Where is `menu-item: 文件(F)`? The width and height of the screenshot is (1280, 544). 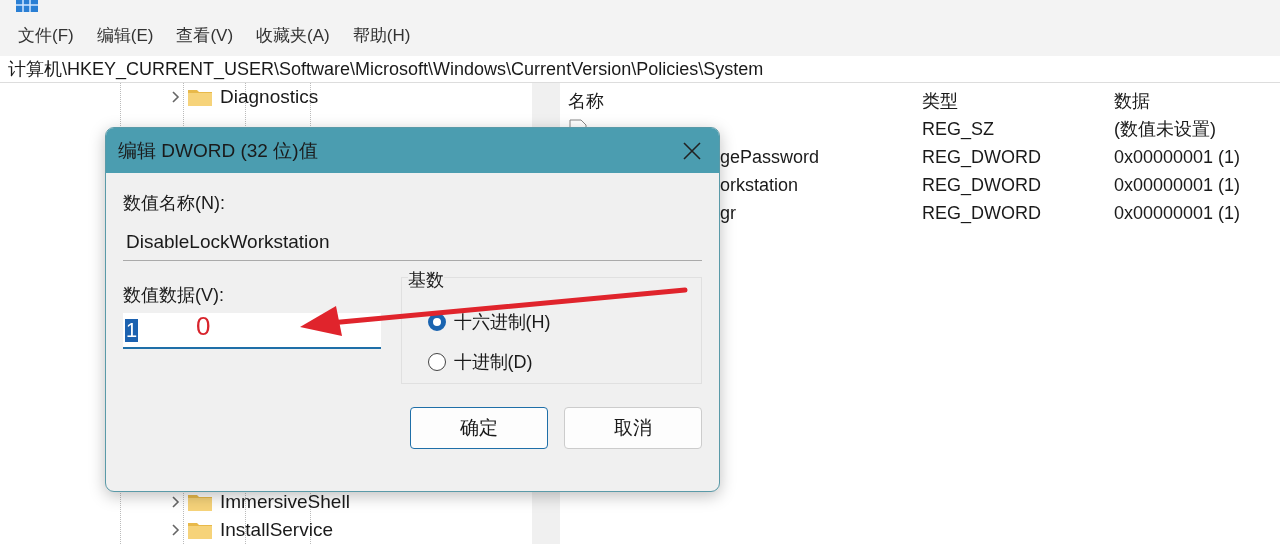 menu-item: 文件(F) is located at coordinates (46, 35).